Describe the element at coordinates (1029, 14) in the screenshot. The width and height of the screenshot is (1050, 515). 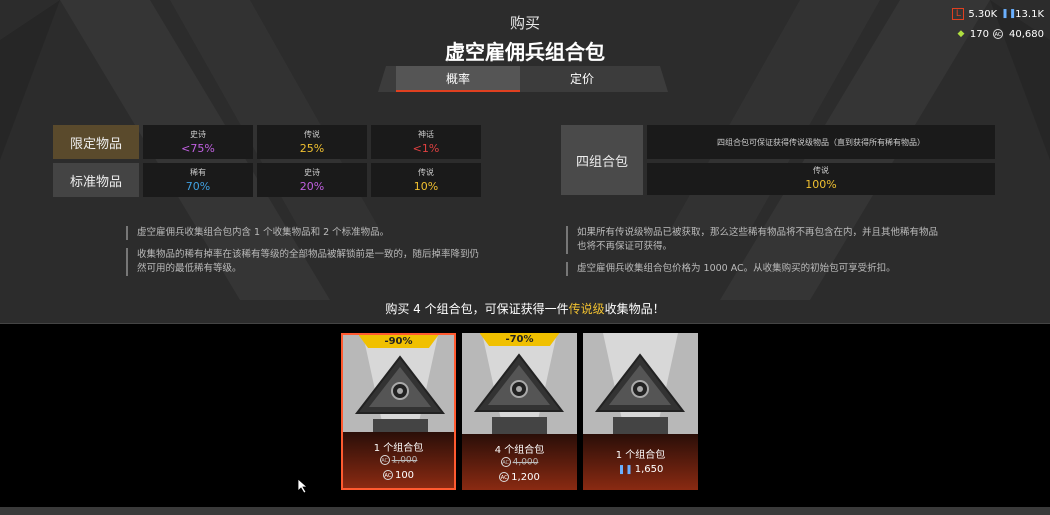
I see `crafting-metals-count: 13.1K` at that location.